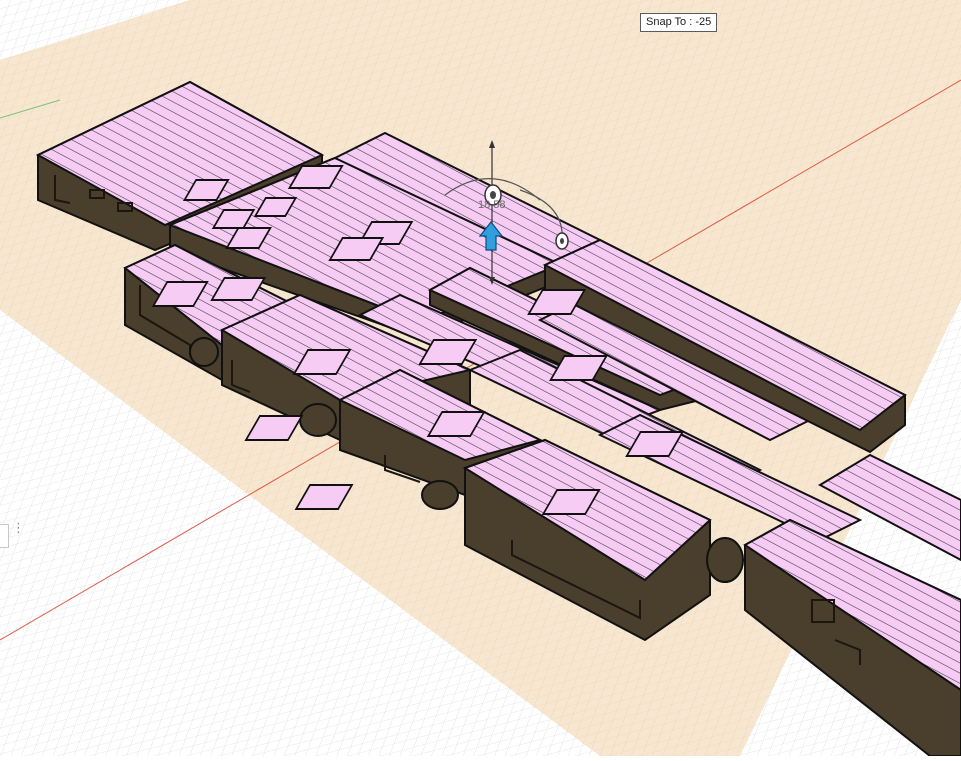 The height and width of the screenshot is (761, 961). Describe the element at coordinates (4, 536) in the screenshot. I see `side-panel-tab` at that location.